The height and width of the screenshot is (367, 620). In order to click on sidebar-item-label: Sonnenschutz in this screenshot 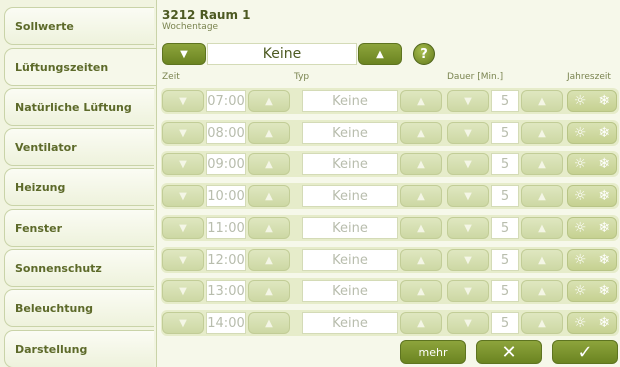, I will do `click(58, 268)`.